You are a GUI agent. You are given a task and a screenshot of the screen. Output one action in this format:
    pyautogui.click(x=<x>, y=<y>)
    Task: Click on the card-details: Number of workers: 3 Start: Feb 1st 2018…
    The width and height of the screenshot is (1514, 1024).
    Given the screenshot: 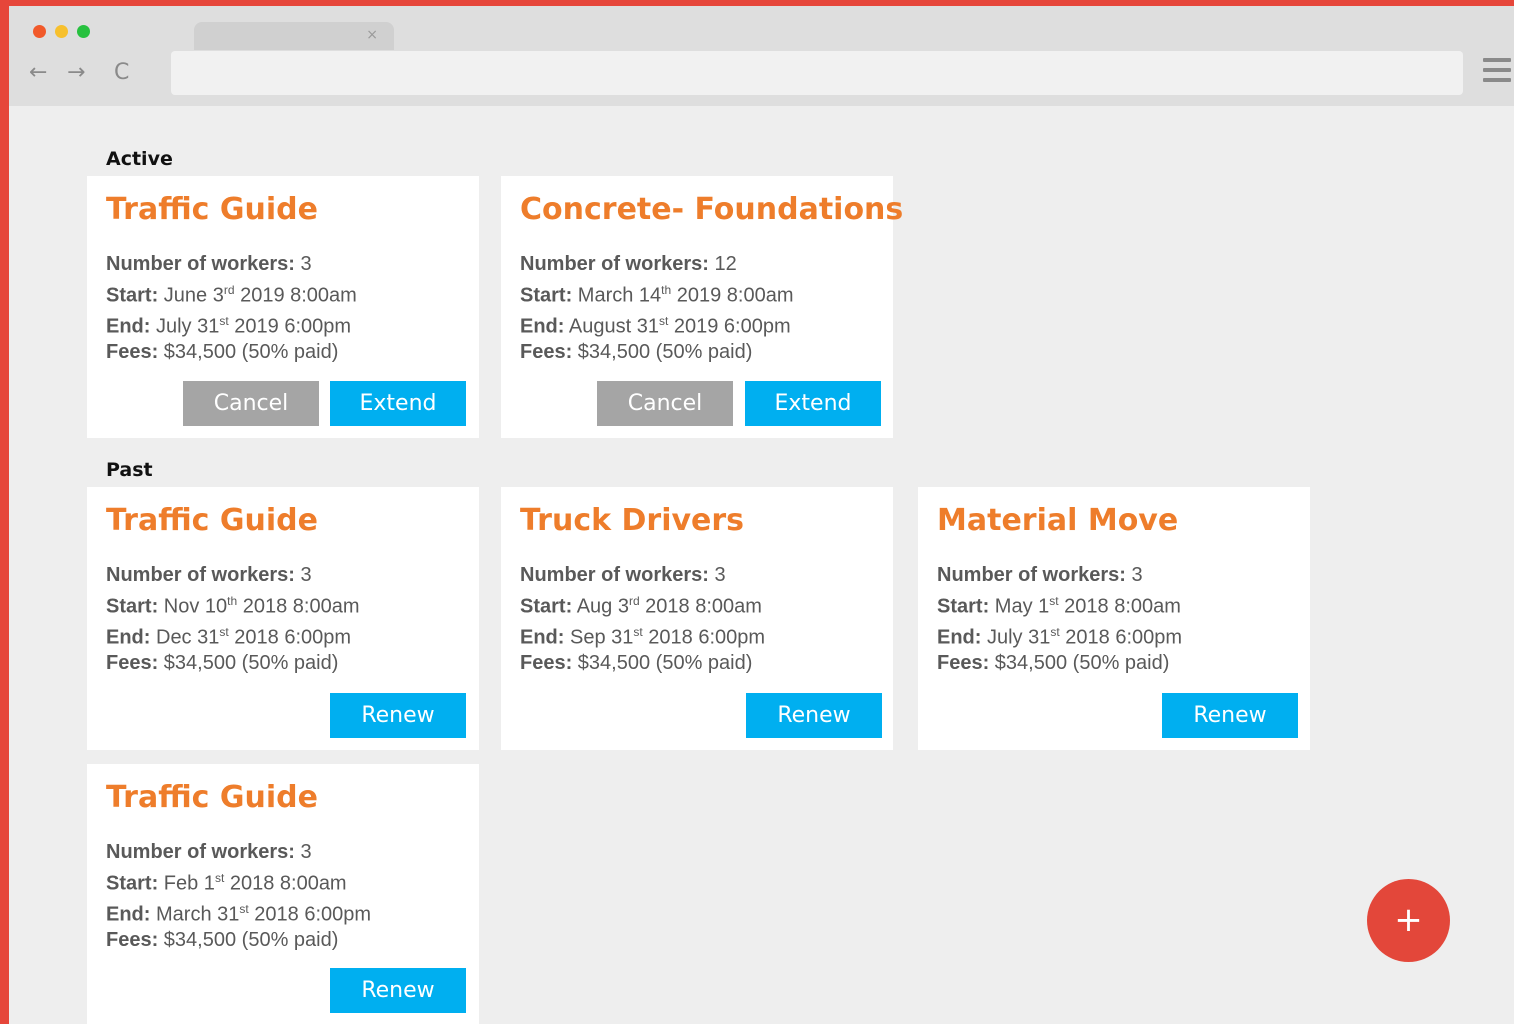 What is the action you would take?
    pyautogui.click(x=238, y=896)
    